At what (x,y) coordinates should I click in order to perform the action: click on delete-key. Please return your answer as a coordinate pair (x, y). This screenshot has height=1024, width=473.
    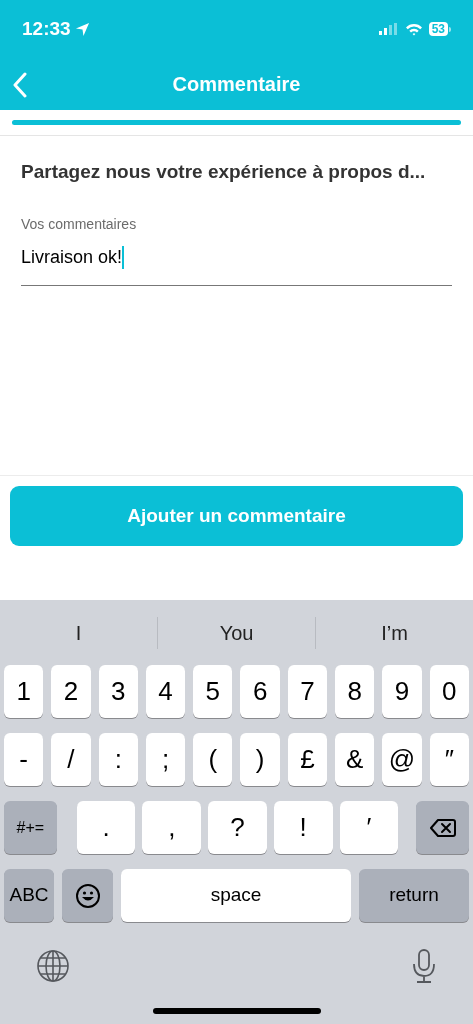
    Looking at the image, I should click on (442, 827).